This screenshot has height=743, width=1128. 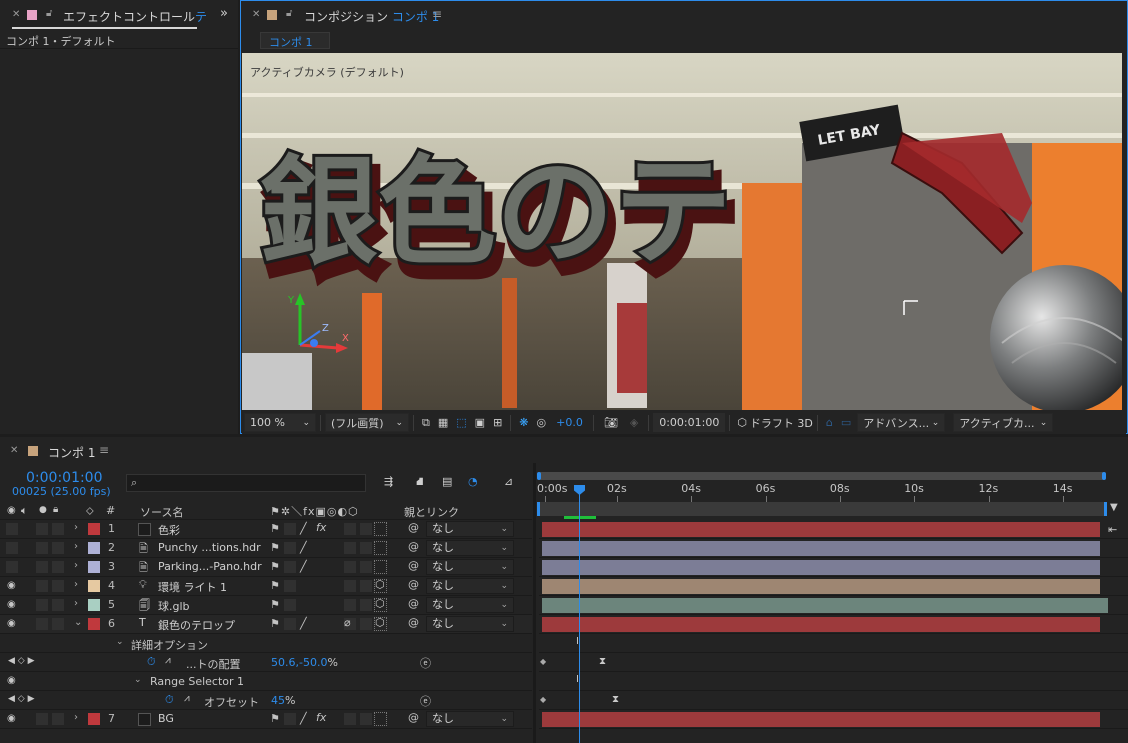 What do you see at coordinates (289, 13) in the screenshot?
I see `lock-icon: 🔓︎` at bounding box center [289, 13].